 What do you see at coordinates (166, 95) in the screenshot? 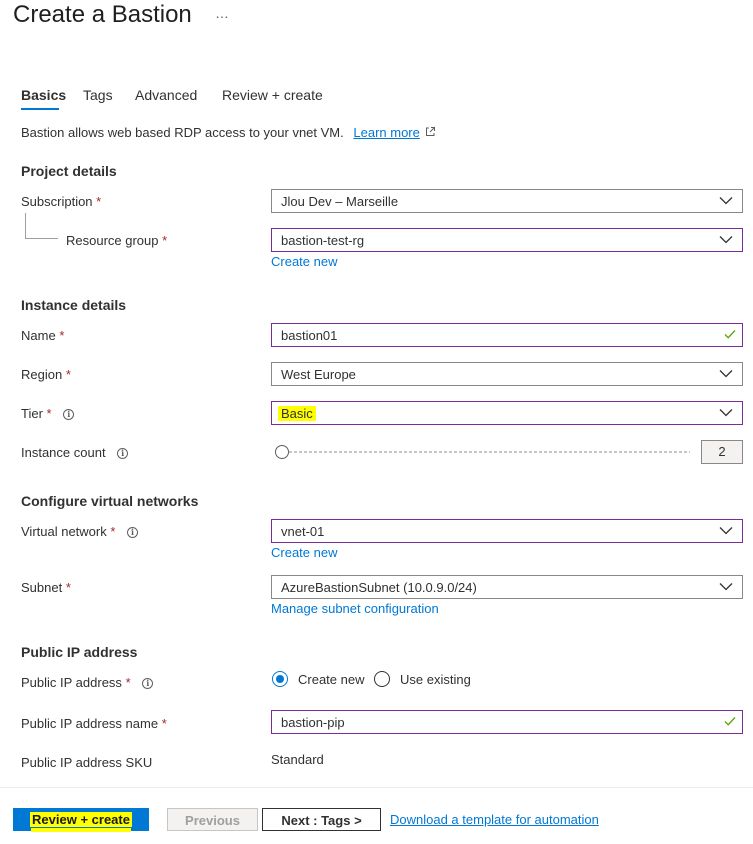
I see `tab-advanced: Advanced` at bounding box center [166, 95].